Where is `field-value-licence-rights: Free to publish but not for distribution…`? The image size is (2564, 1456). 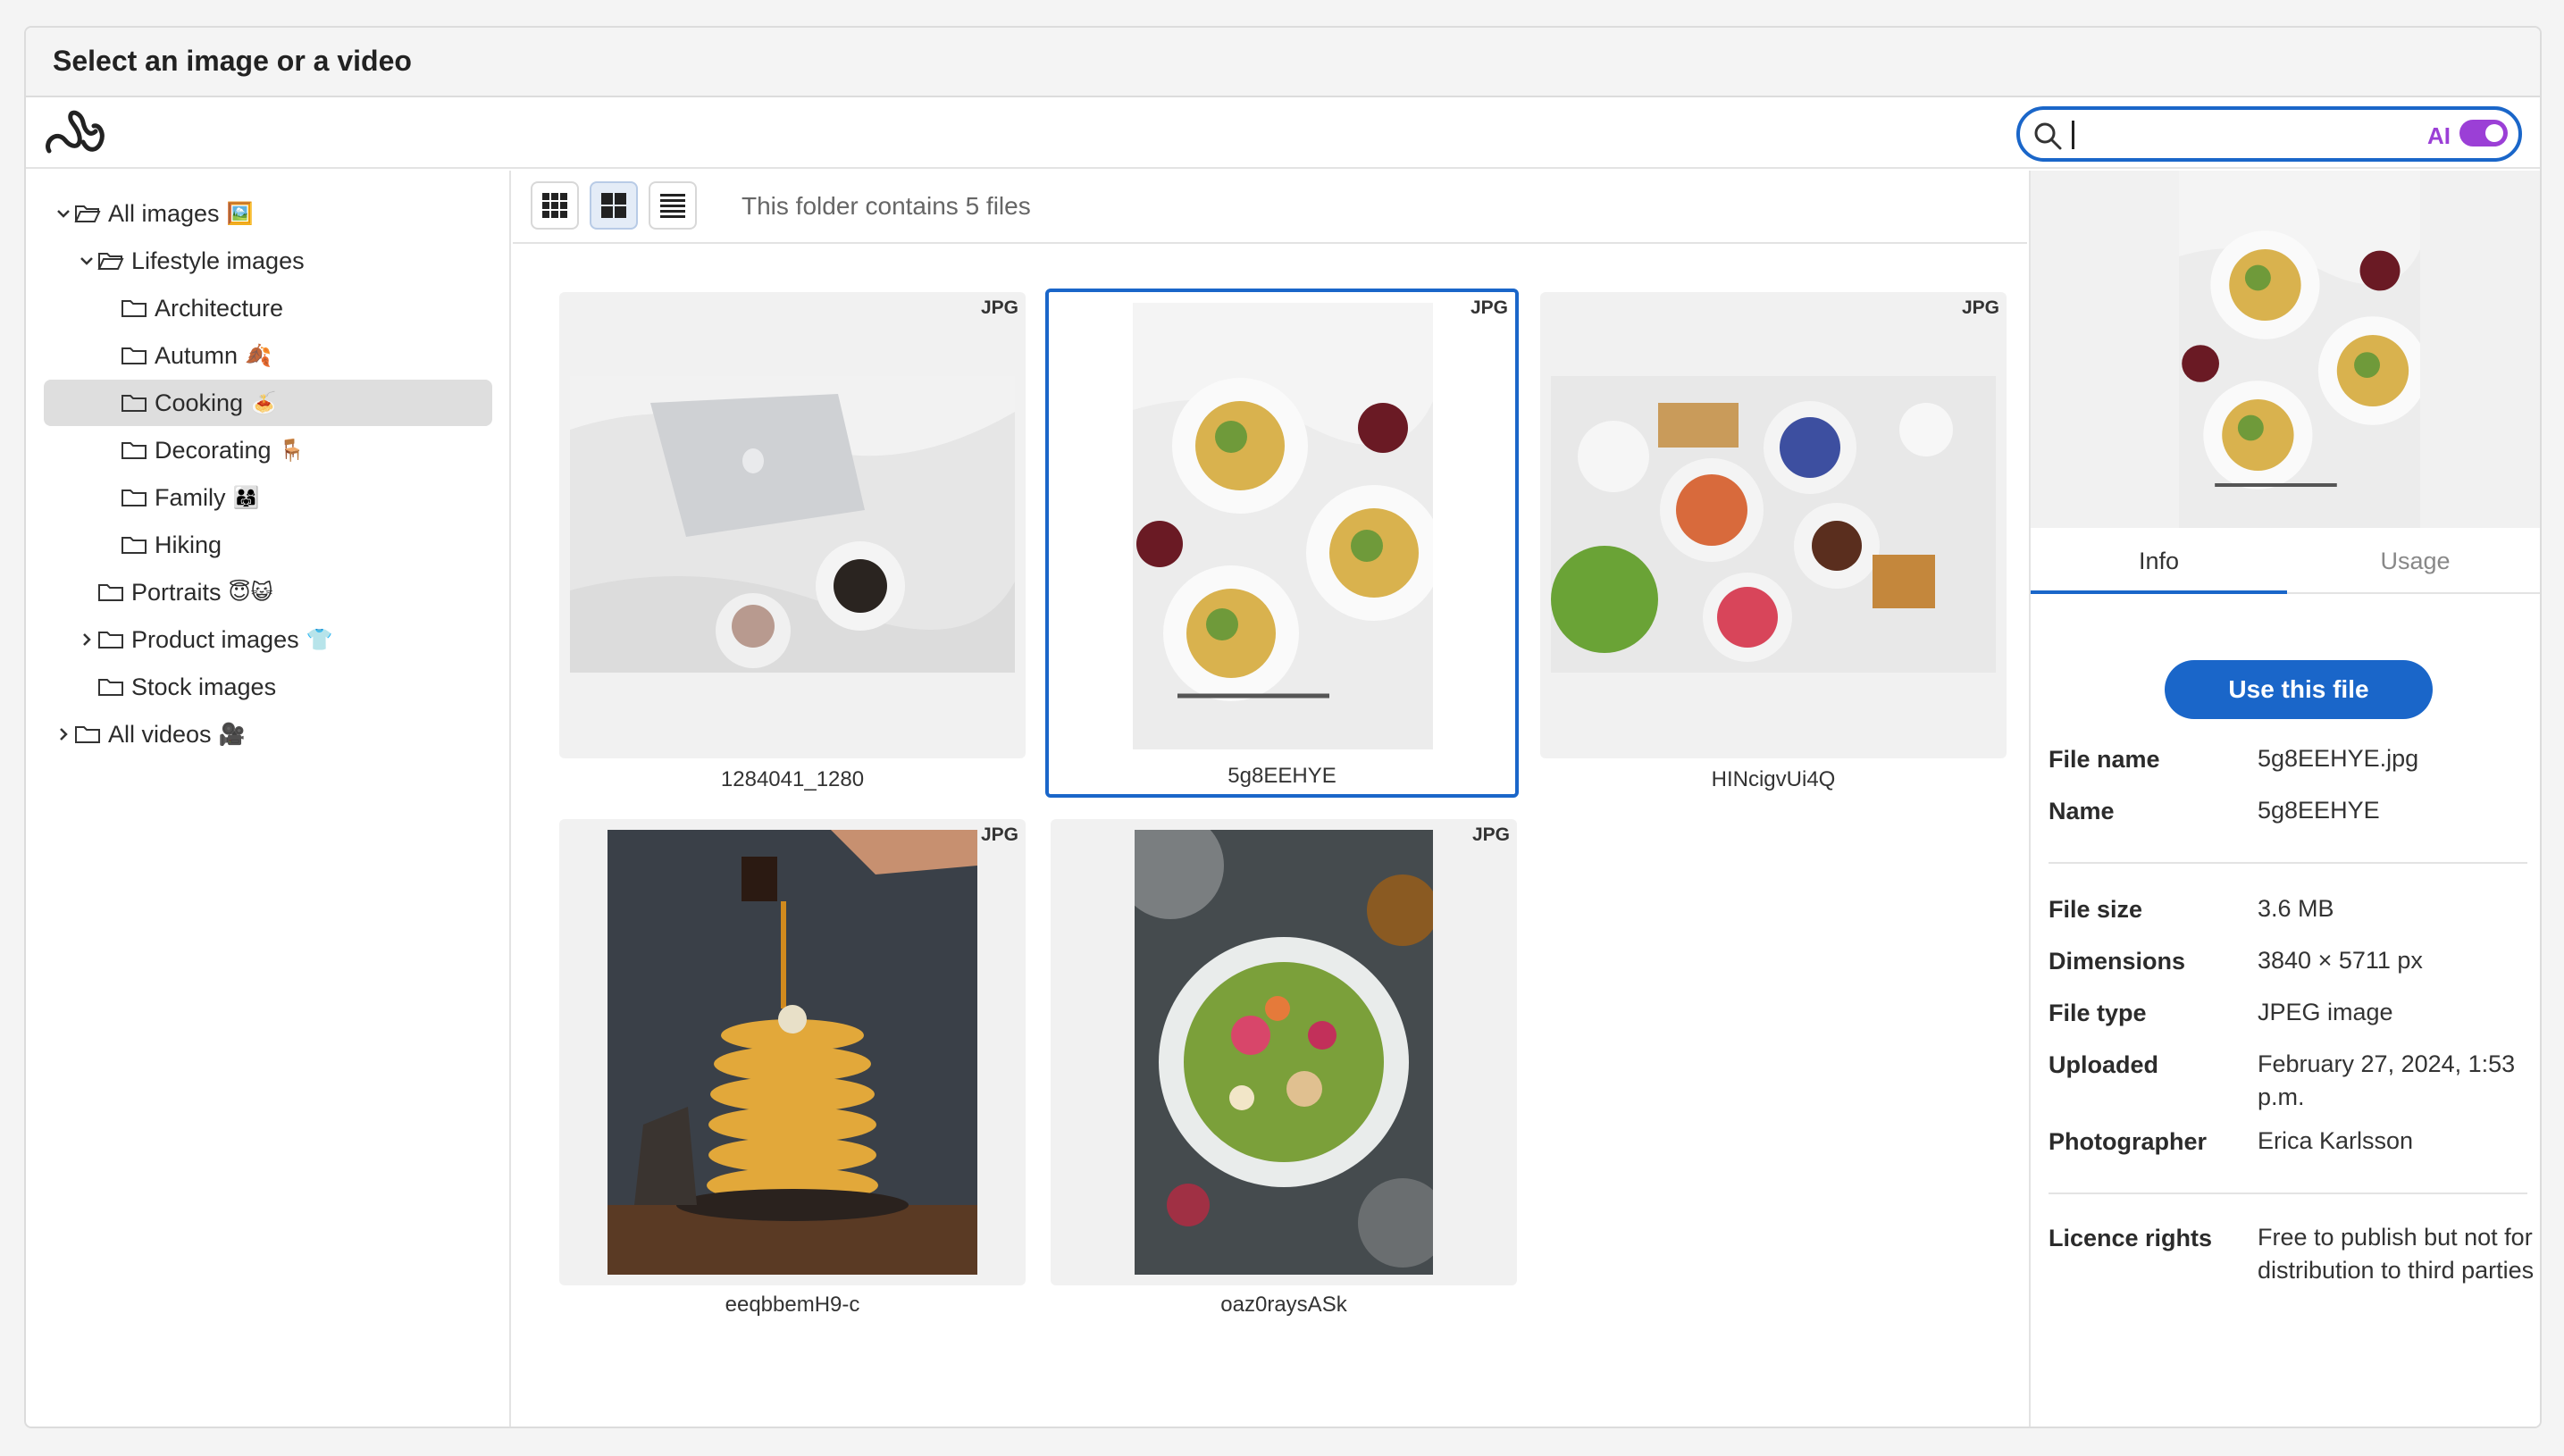
field-value-licence-rights: Free to publish but not for distribution… is located at coordinates (2396, 1254).